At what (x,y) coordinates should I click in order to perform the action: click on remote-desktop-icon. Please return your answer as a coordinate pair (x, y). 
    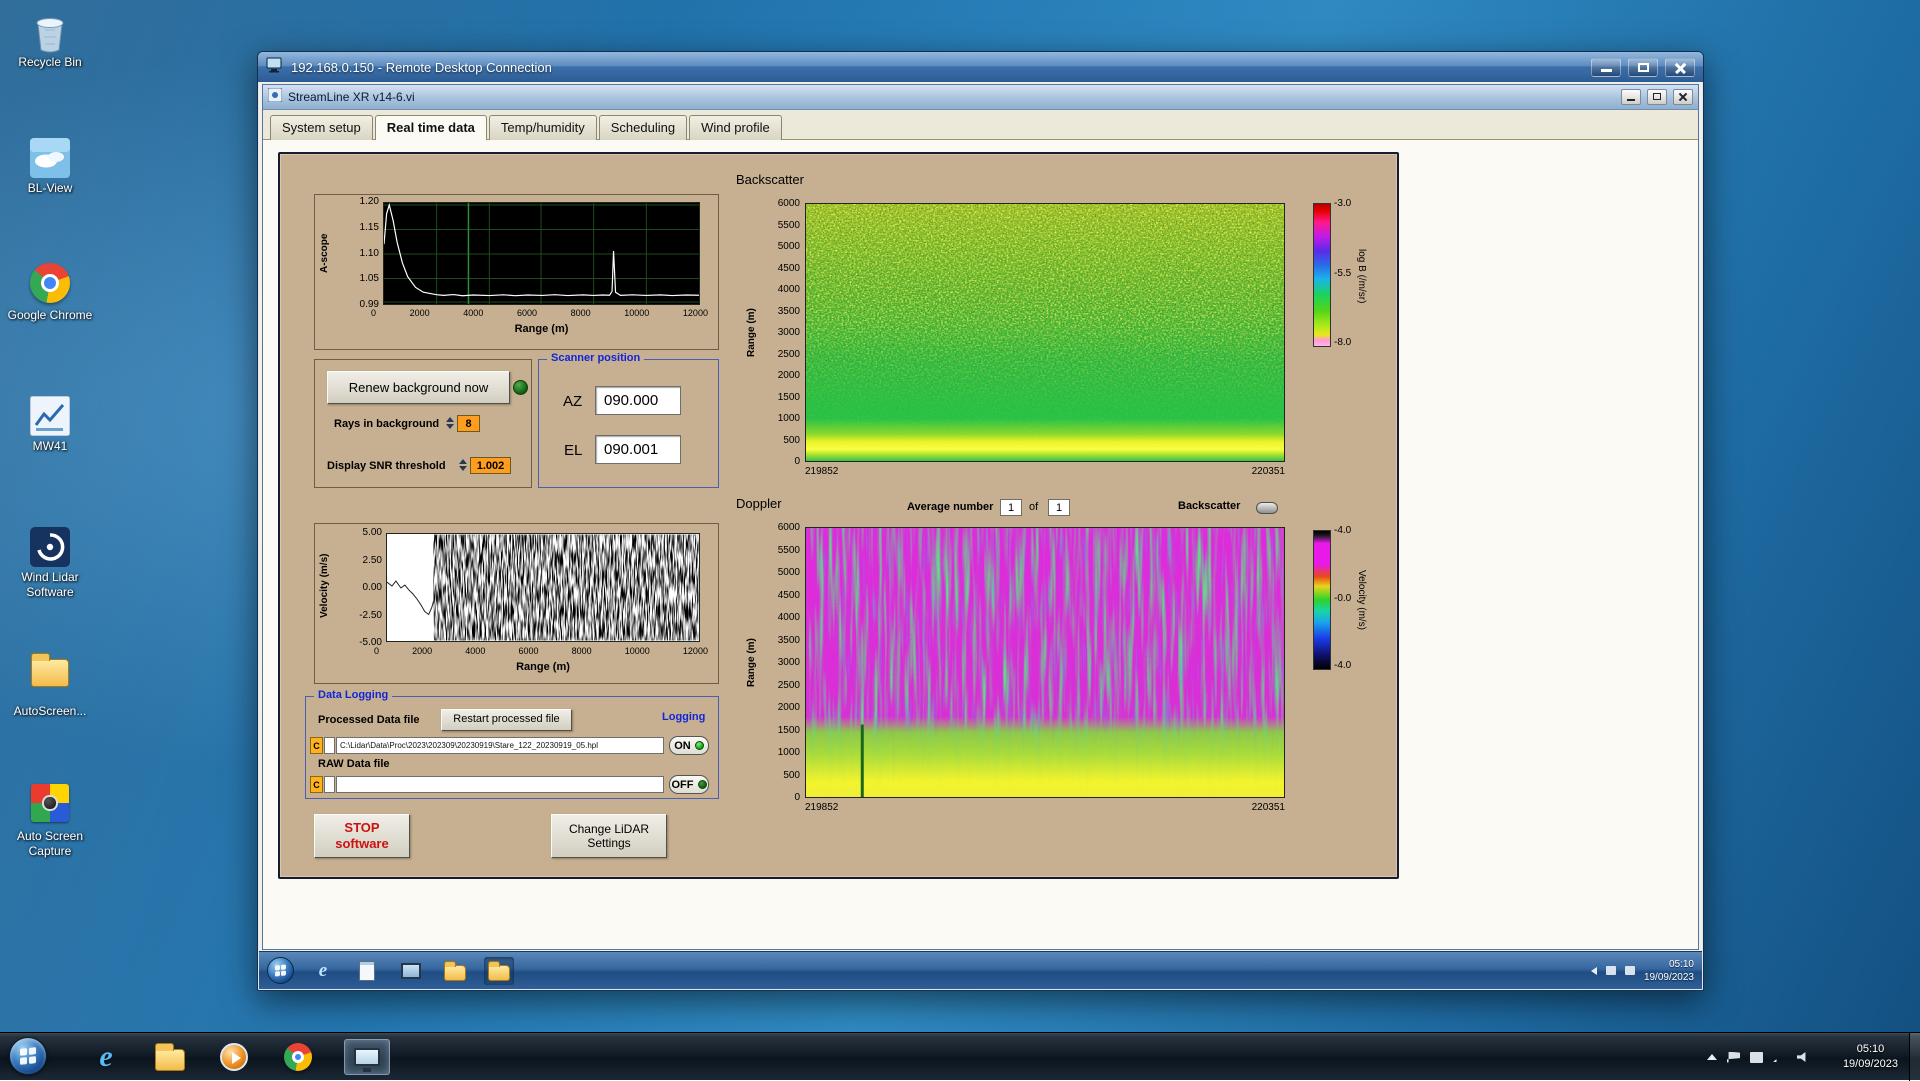
    Looking at the image, I should click on (367, 1057).